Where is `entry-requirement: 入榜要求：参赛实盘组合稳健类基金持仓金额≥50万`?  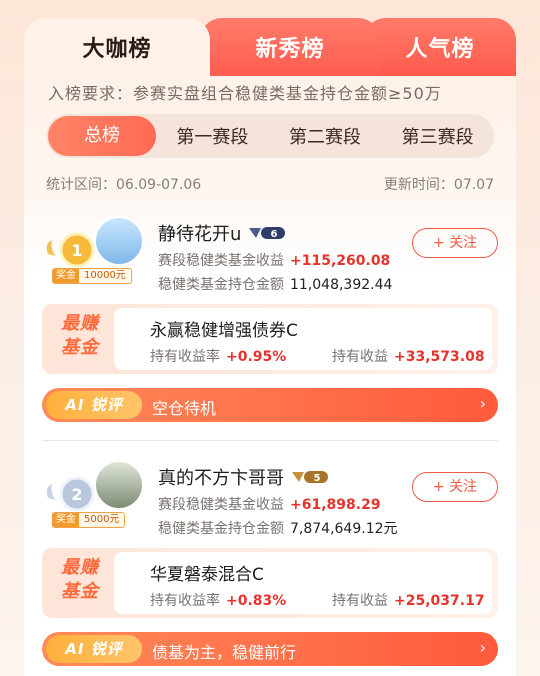 entry-requirement: 入榜要求：参赛实盘组合稳健类基金持仓金额≥50万 is located at coordinates (245, 93).